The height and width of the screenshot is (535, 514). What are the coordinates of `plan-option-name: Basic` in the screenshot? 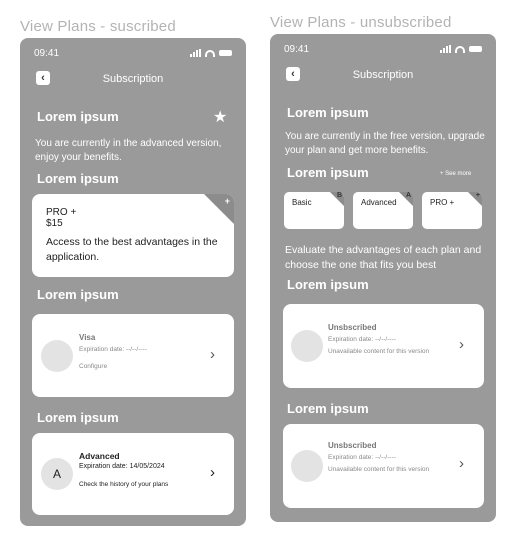 It's located at (302, 202).